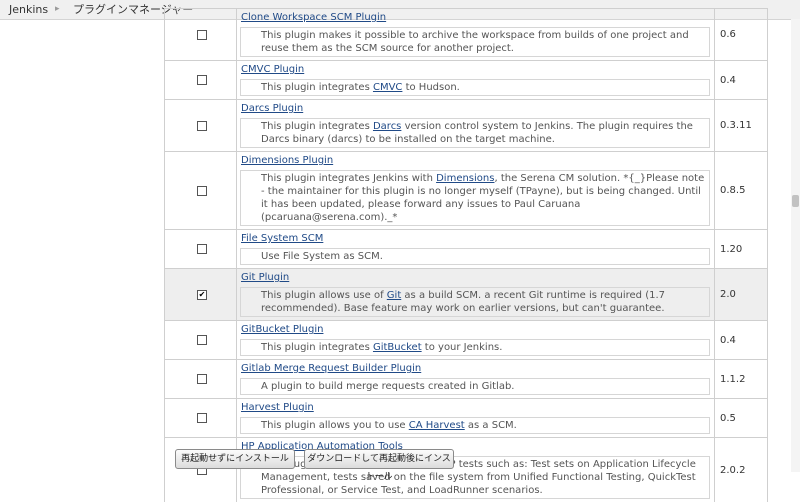 The height and width of the screenshot is (502, 800). Describe the element at coordinates (728, 294) in the screenshot. I see `plugin-version: 2.0` at that location.